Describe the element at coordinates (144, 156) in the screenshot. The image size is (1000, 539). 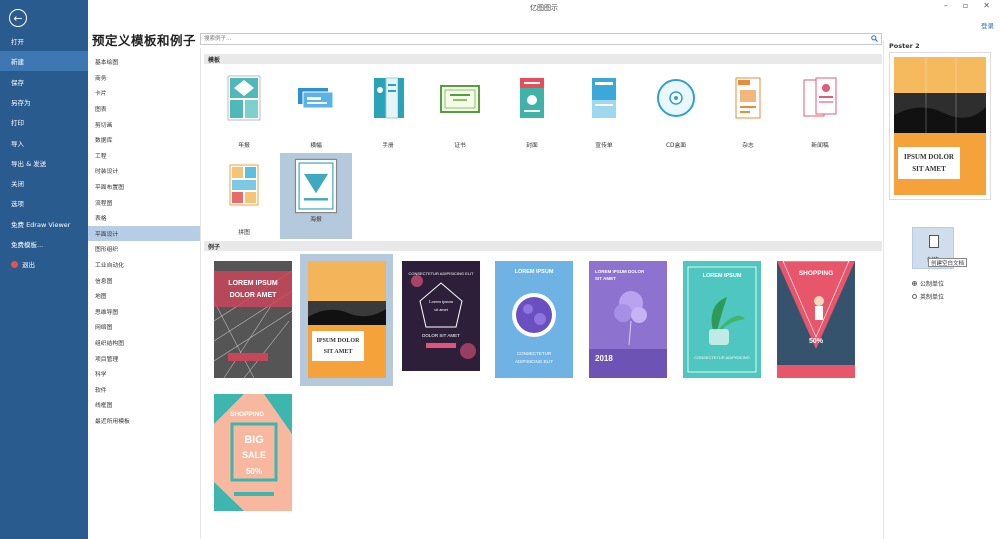
I see `category-item: 工程` at that location.